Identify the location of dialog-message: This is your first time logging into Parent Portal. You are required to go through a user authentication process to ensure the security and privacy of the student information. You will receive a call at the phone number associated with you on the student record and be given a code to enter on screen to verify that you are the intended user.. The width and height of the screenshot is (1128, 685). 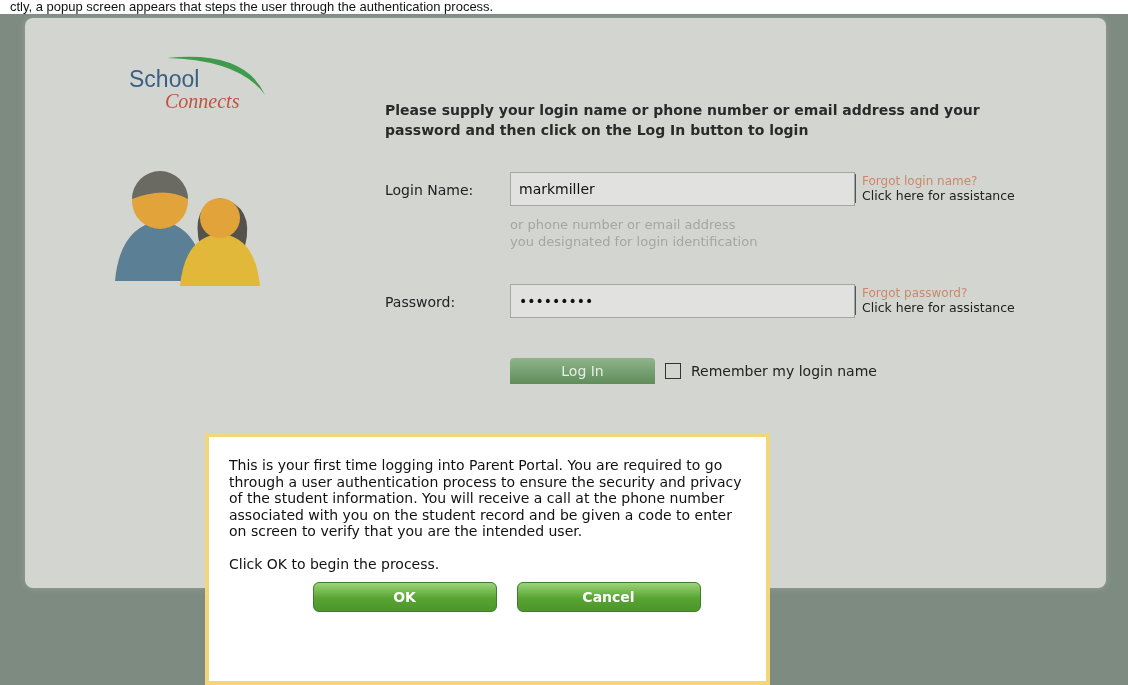
(486, 498).